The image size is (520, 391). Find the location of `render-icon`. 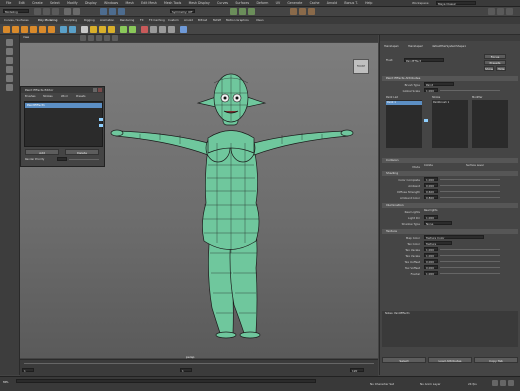

render-icon is located at coordinates (293, 11).